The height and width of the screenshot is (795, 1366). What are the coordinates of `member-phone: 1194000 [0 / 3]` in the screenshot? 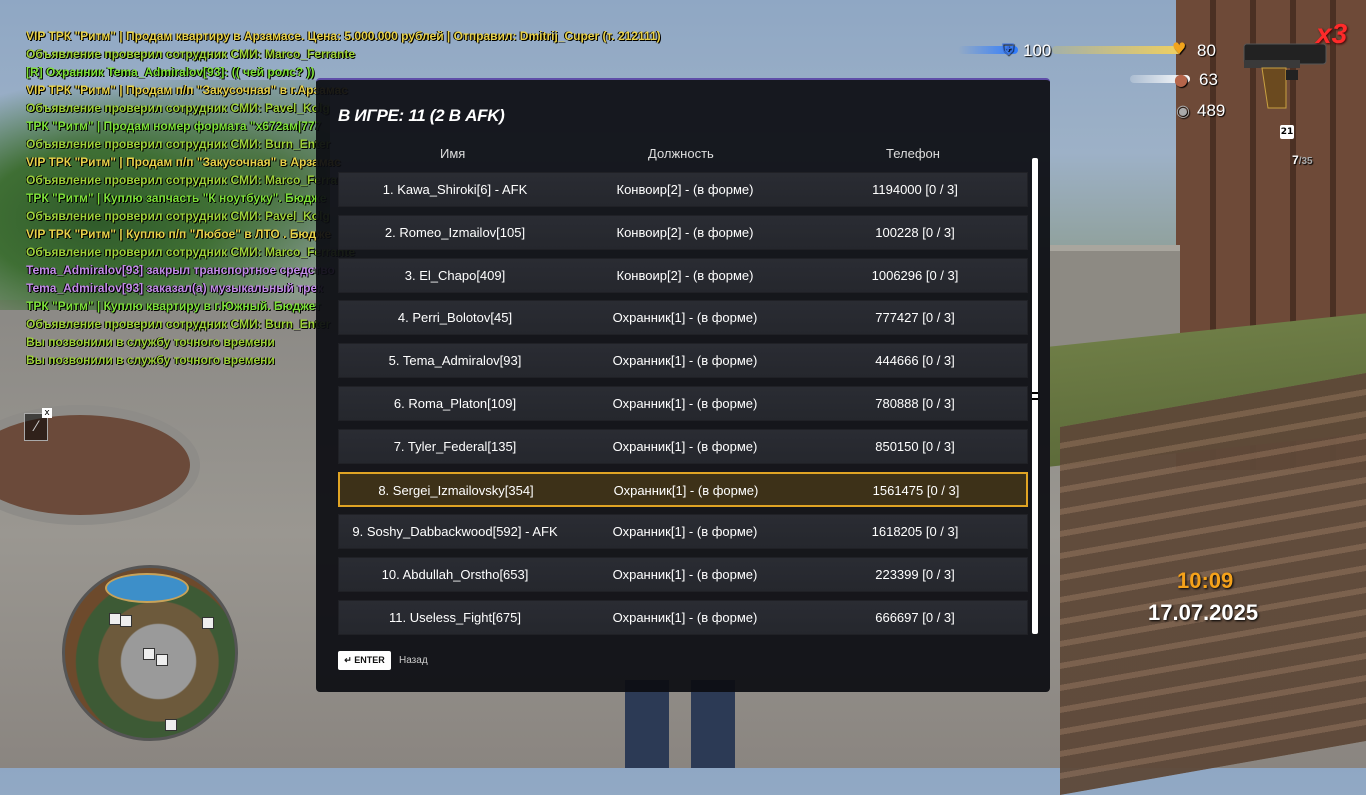 It's located at (915, 189).